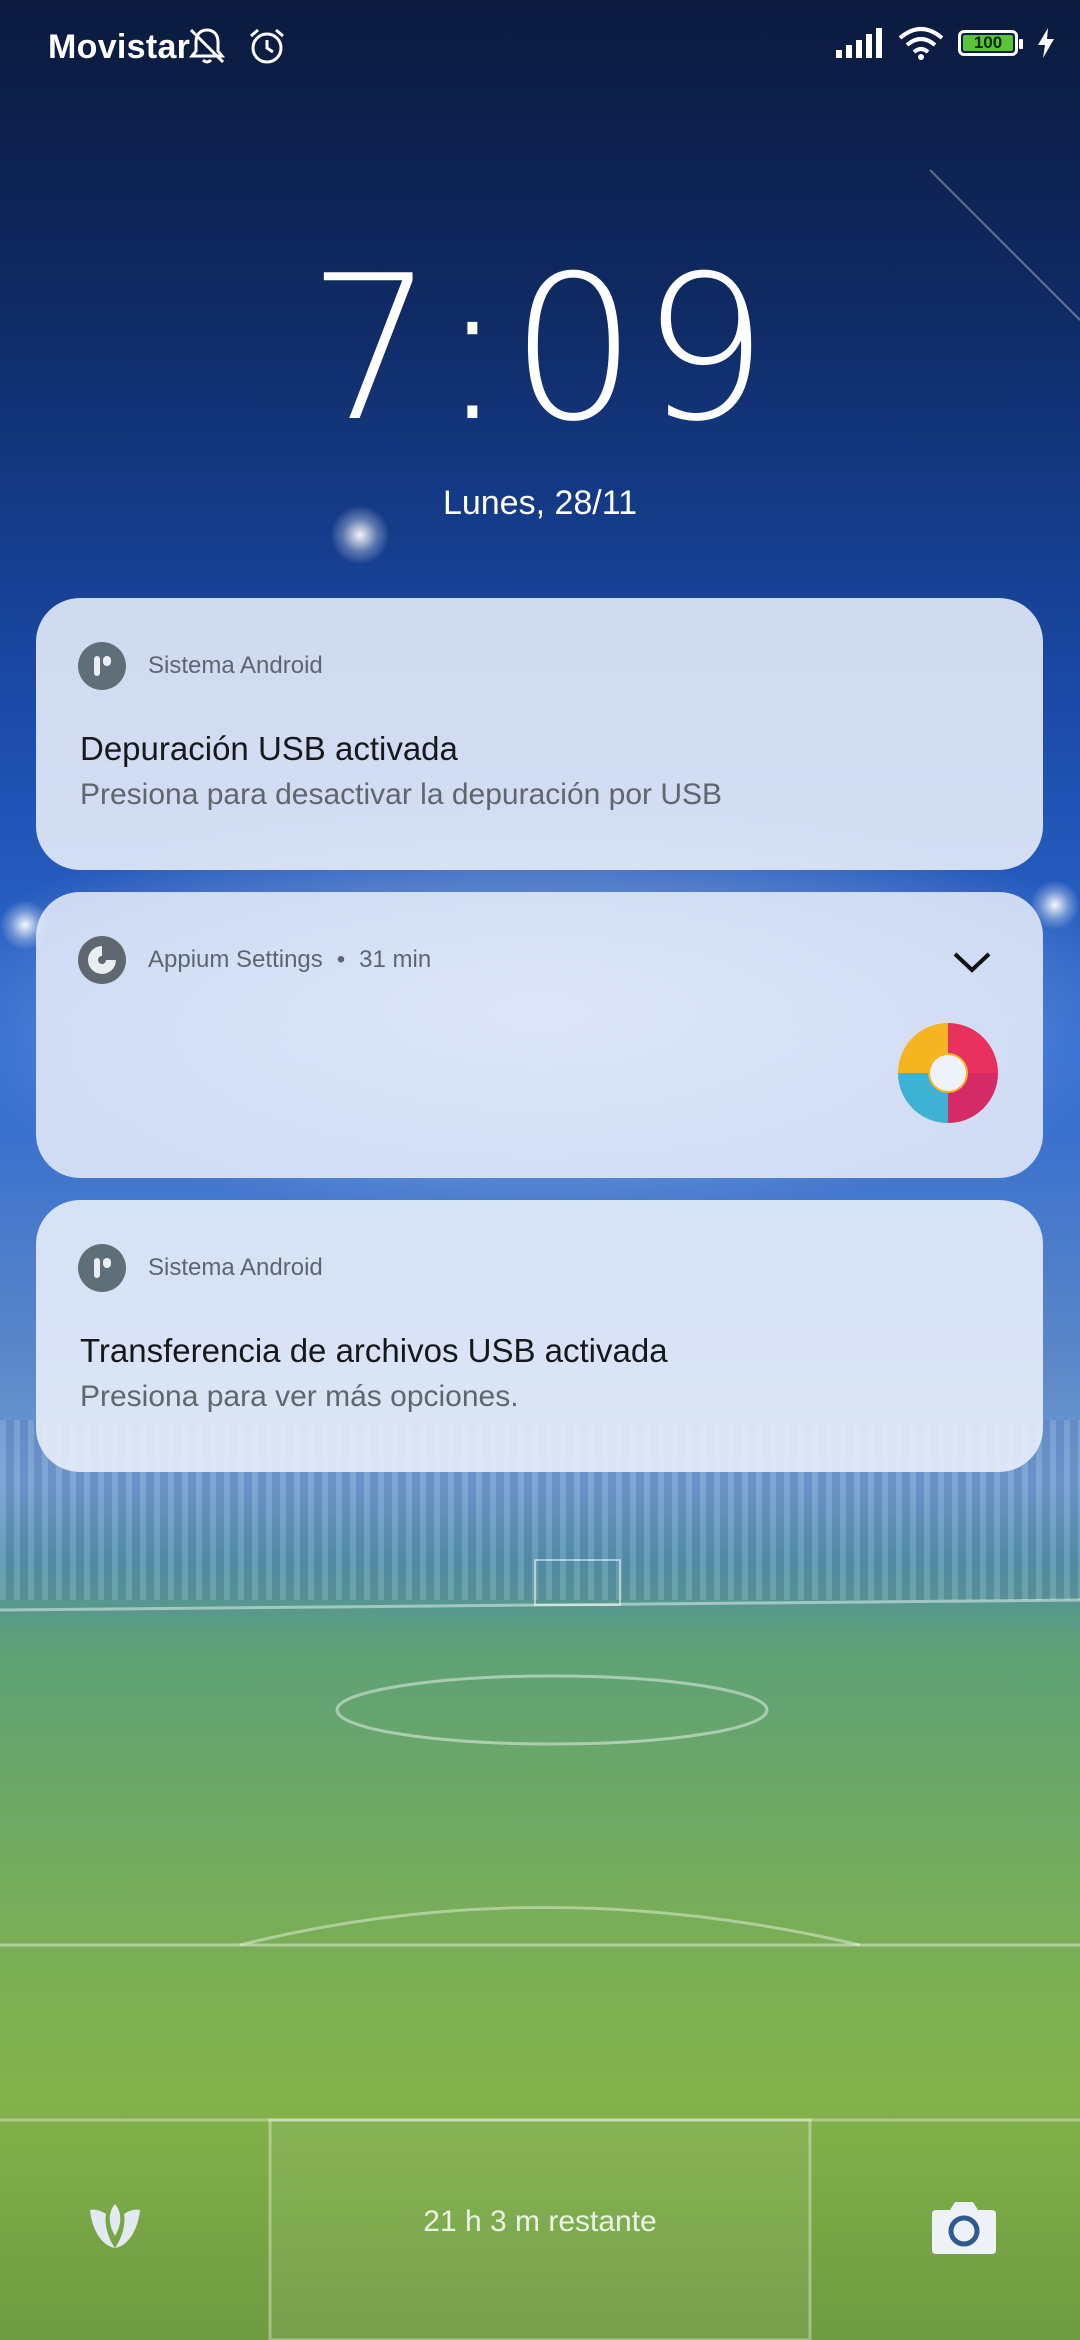  I want to click on notification-app-name: Appium Settings, so click(235, 959).